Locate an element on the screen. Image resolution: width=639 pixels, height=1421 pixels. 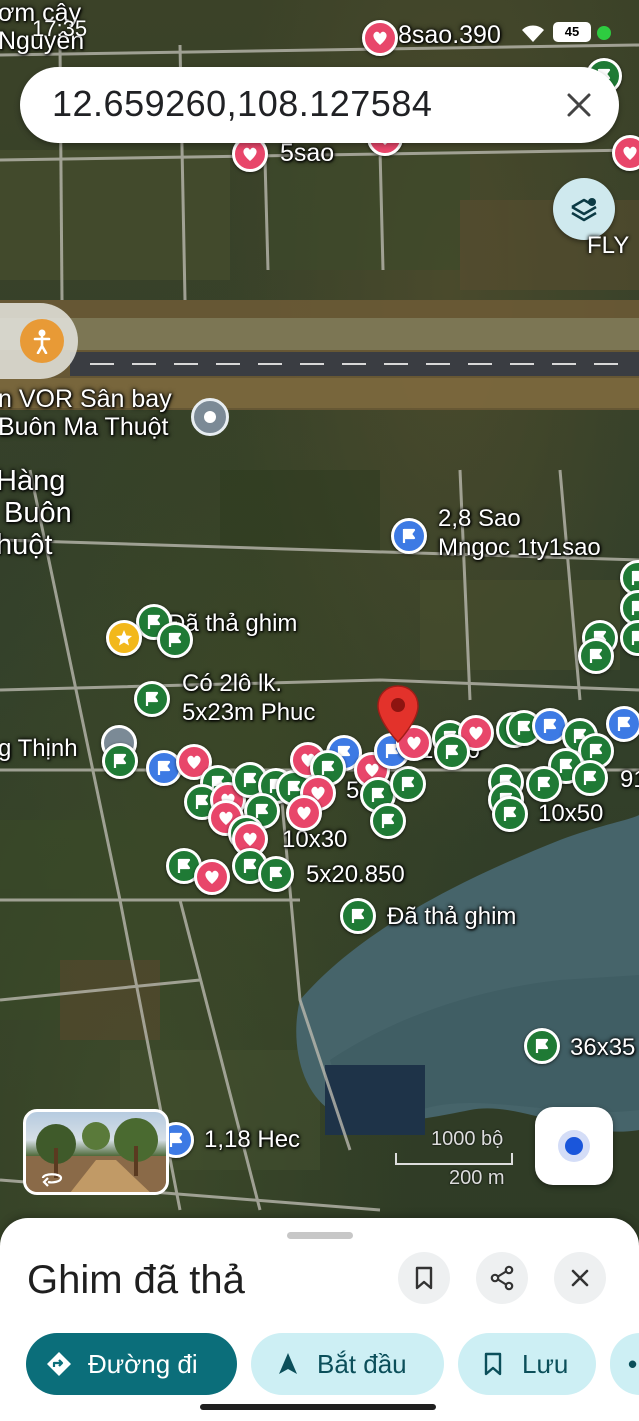
street-view-thumbnail is located at coordinates (96, 1152).